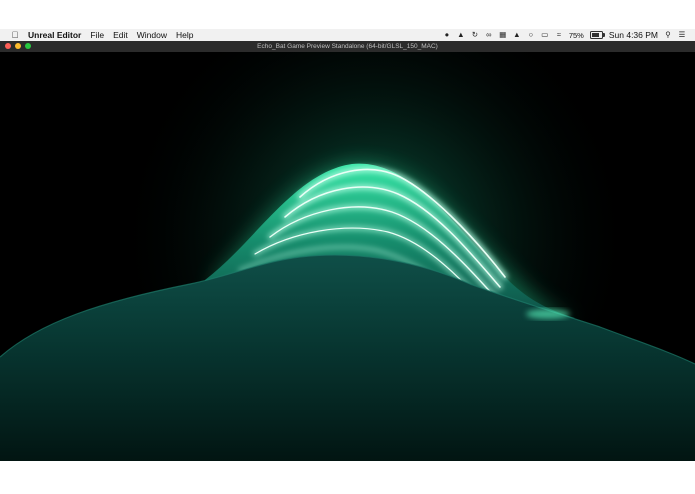 The height and width of the screenshot is (494, 695). I want to click on wifi-icon: ≈, so click(559, 35).